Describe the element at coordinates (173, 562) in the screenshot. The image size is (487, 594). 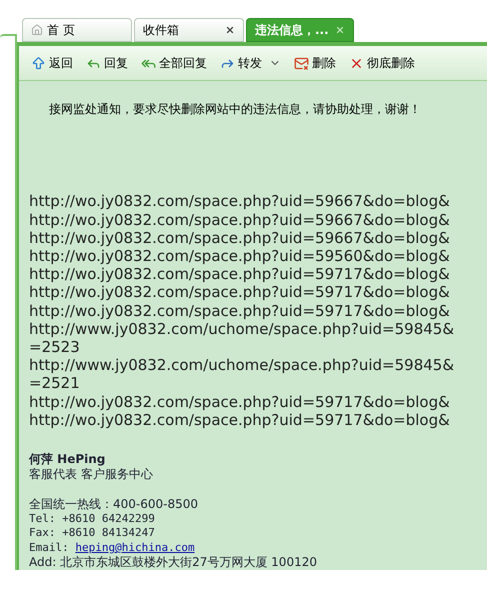
I see `address-text: Add: 北京市东城区鼓楼外大街27号万网大厦 100120` at that location.